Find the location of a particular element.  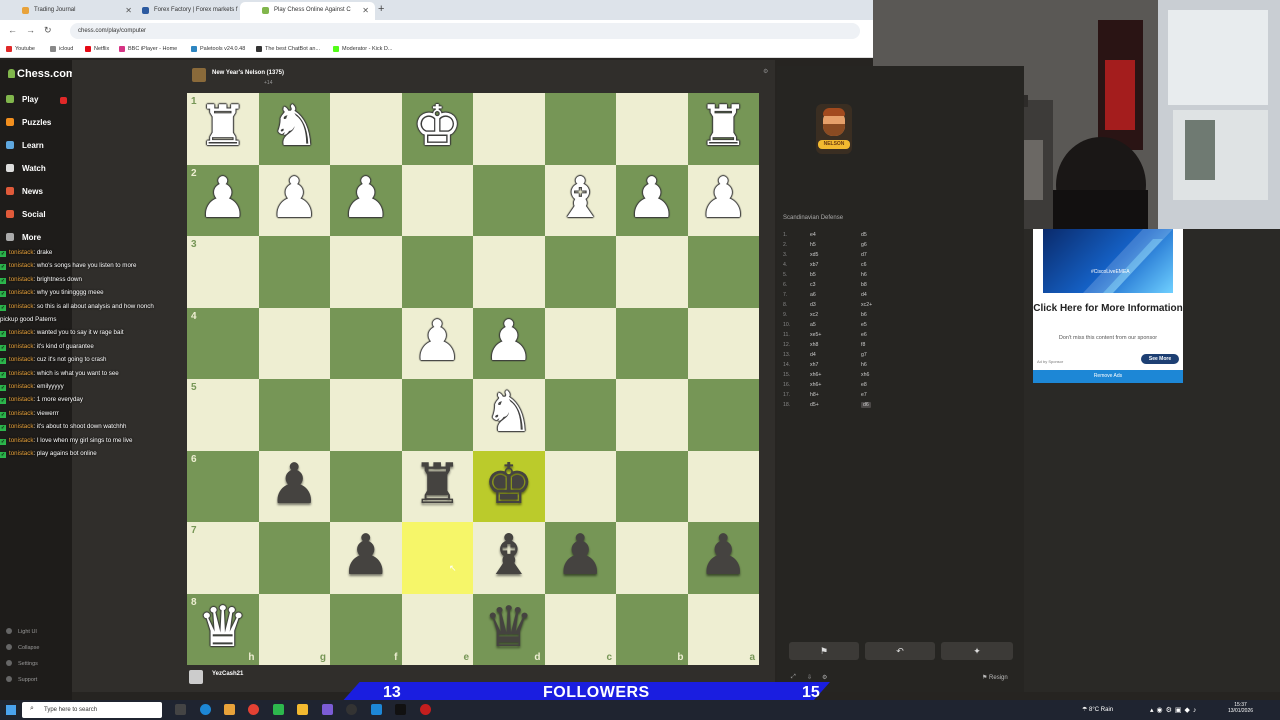

black-move: xc2+ is located at coordinates (866, 305).